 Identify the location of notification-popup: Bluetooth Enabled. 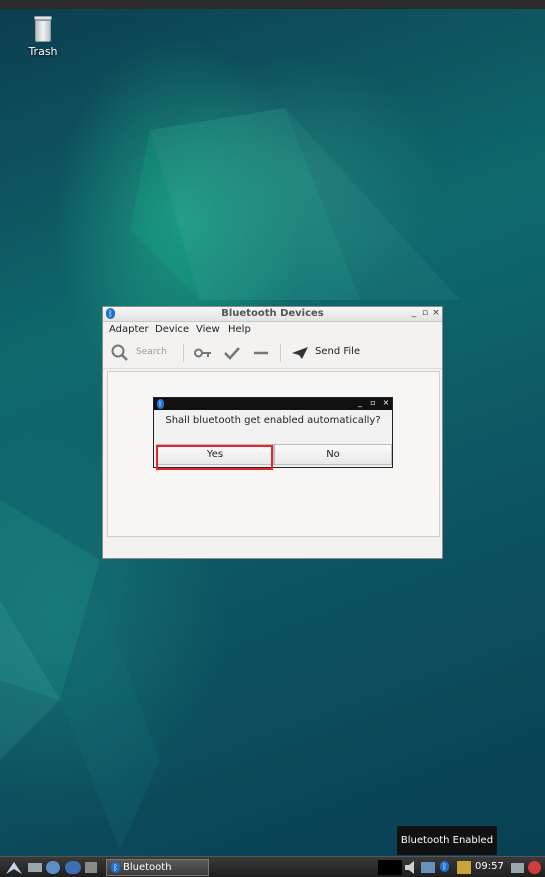
(447, 840).